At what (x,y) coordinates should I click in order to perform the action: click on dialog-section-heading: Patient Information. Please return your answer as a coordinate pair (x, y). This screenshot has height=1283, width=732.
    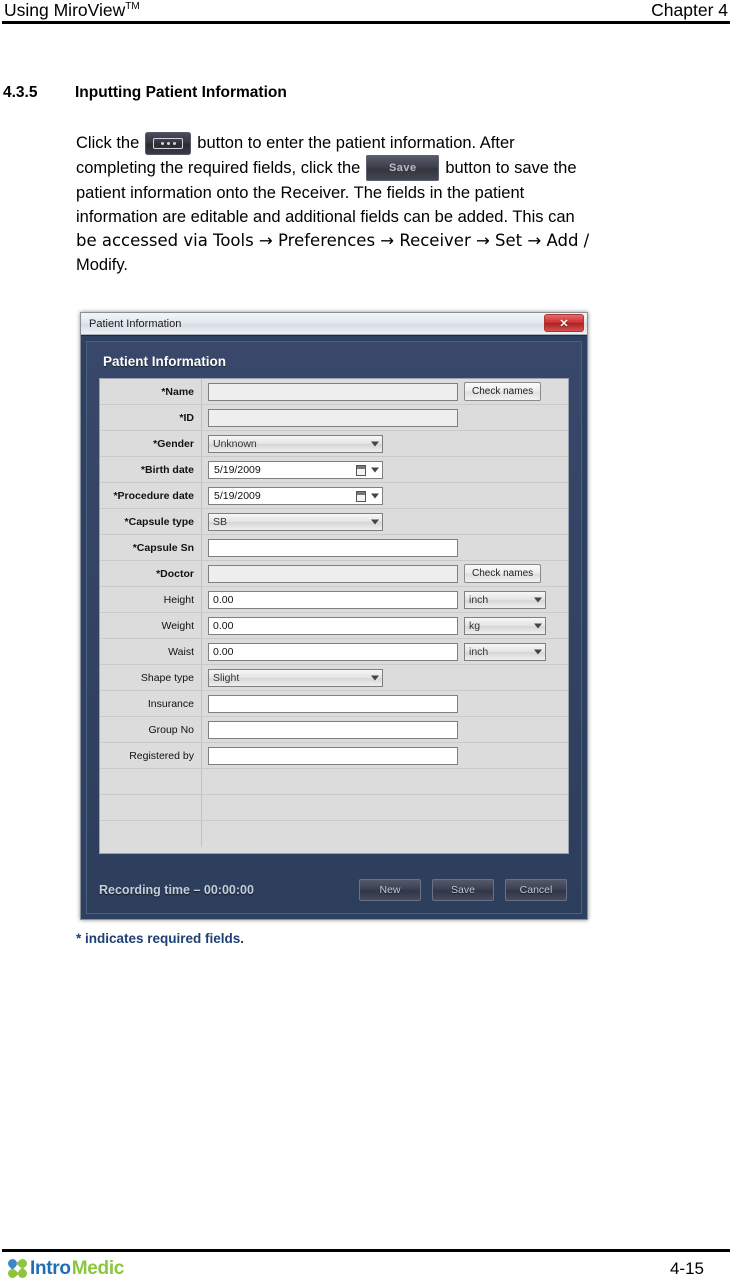
    Looking at the image, I should click on (165, 361).